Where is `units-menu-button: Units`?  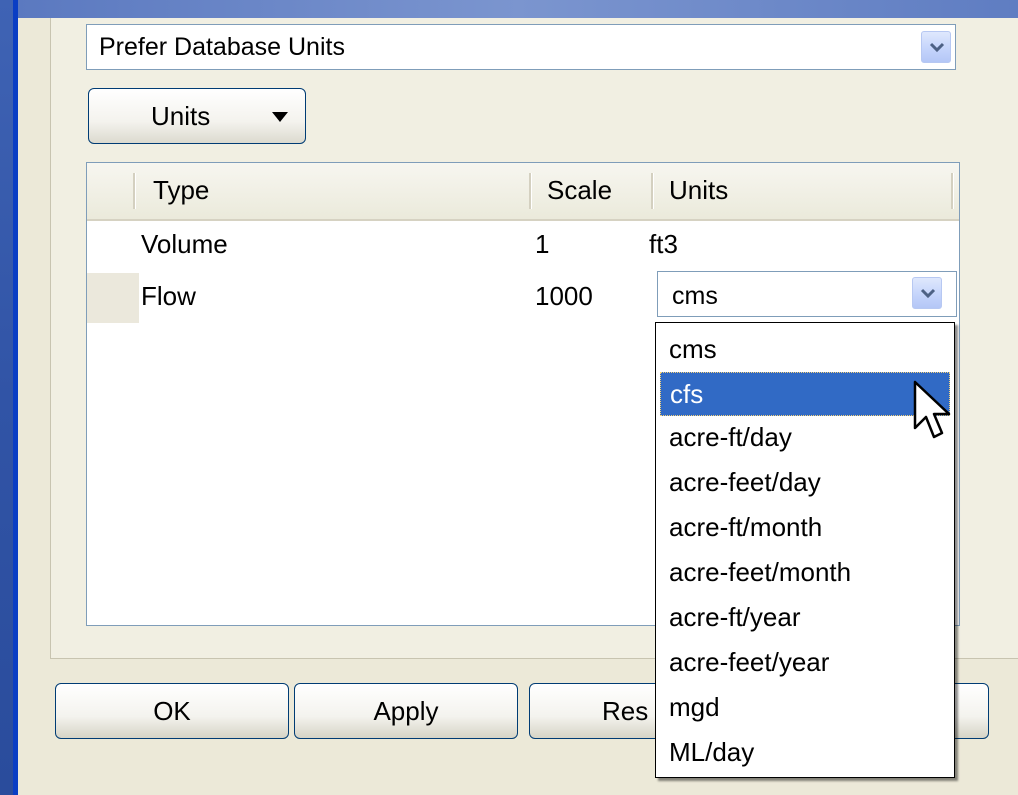 units-menu-button: Units is located at coordinates (197, 116).